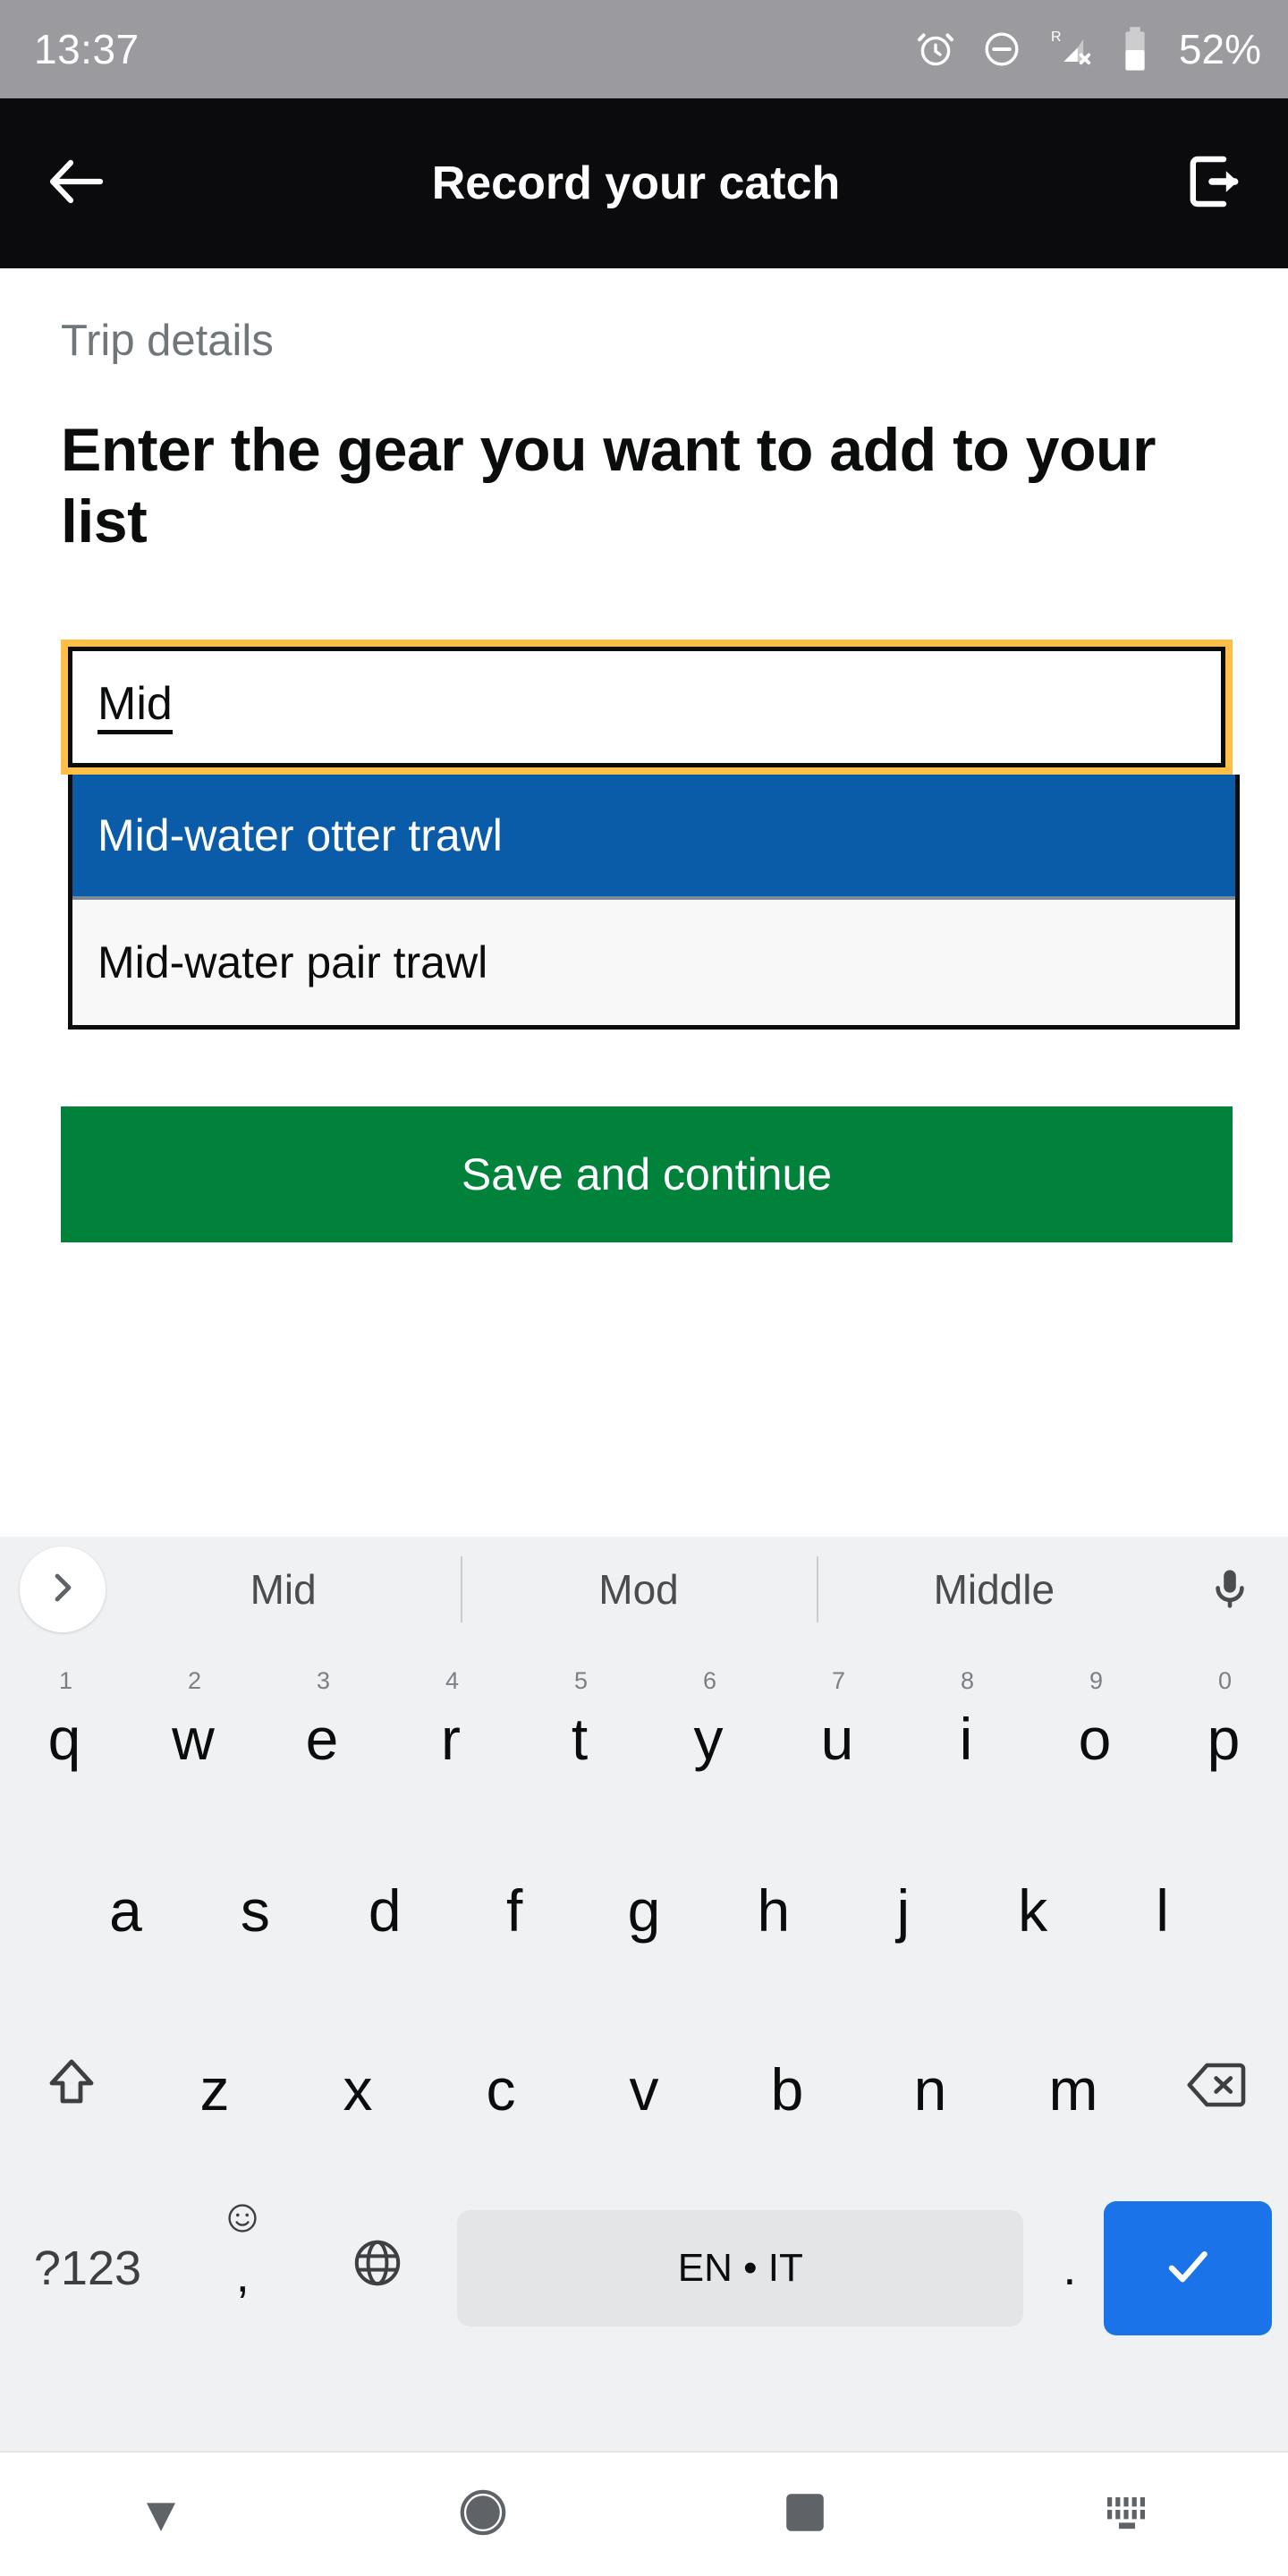 This screenshot has height=2576, width=1288. I want to click on save-and-continue-button: Save and continue, so click(647, 1174).